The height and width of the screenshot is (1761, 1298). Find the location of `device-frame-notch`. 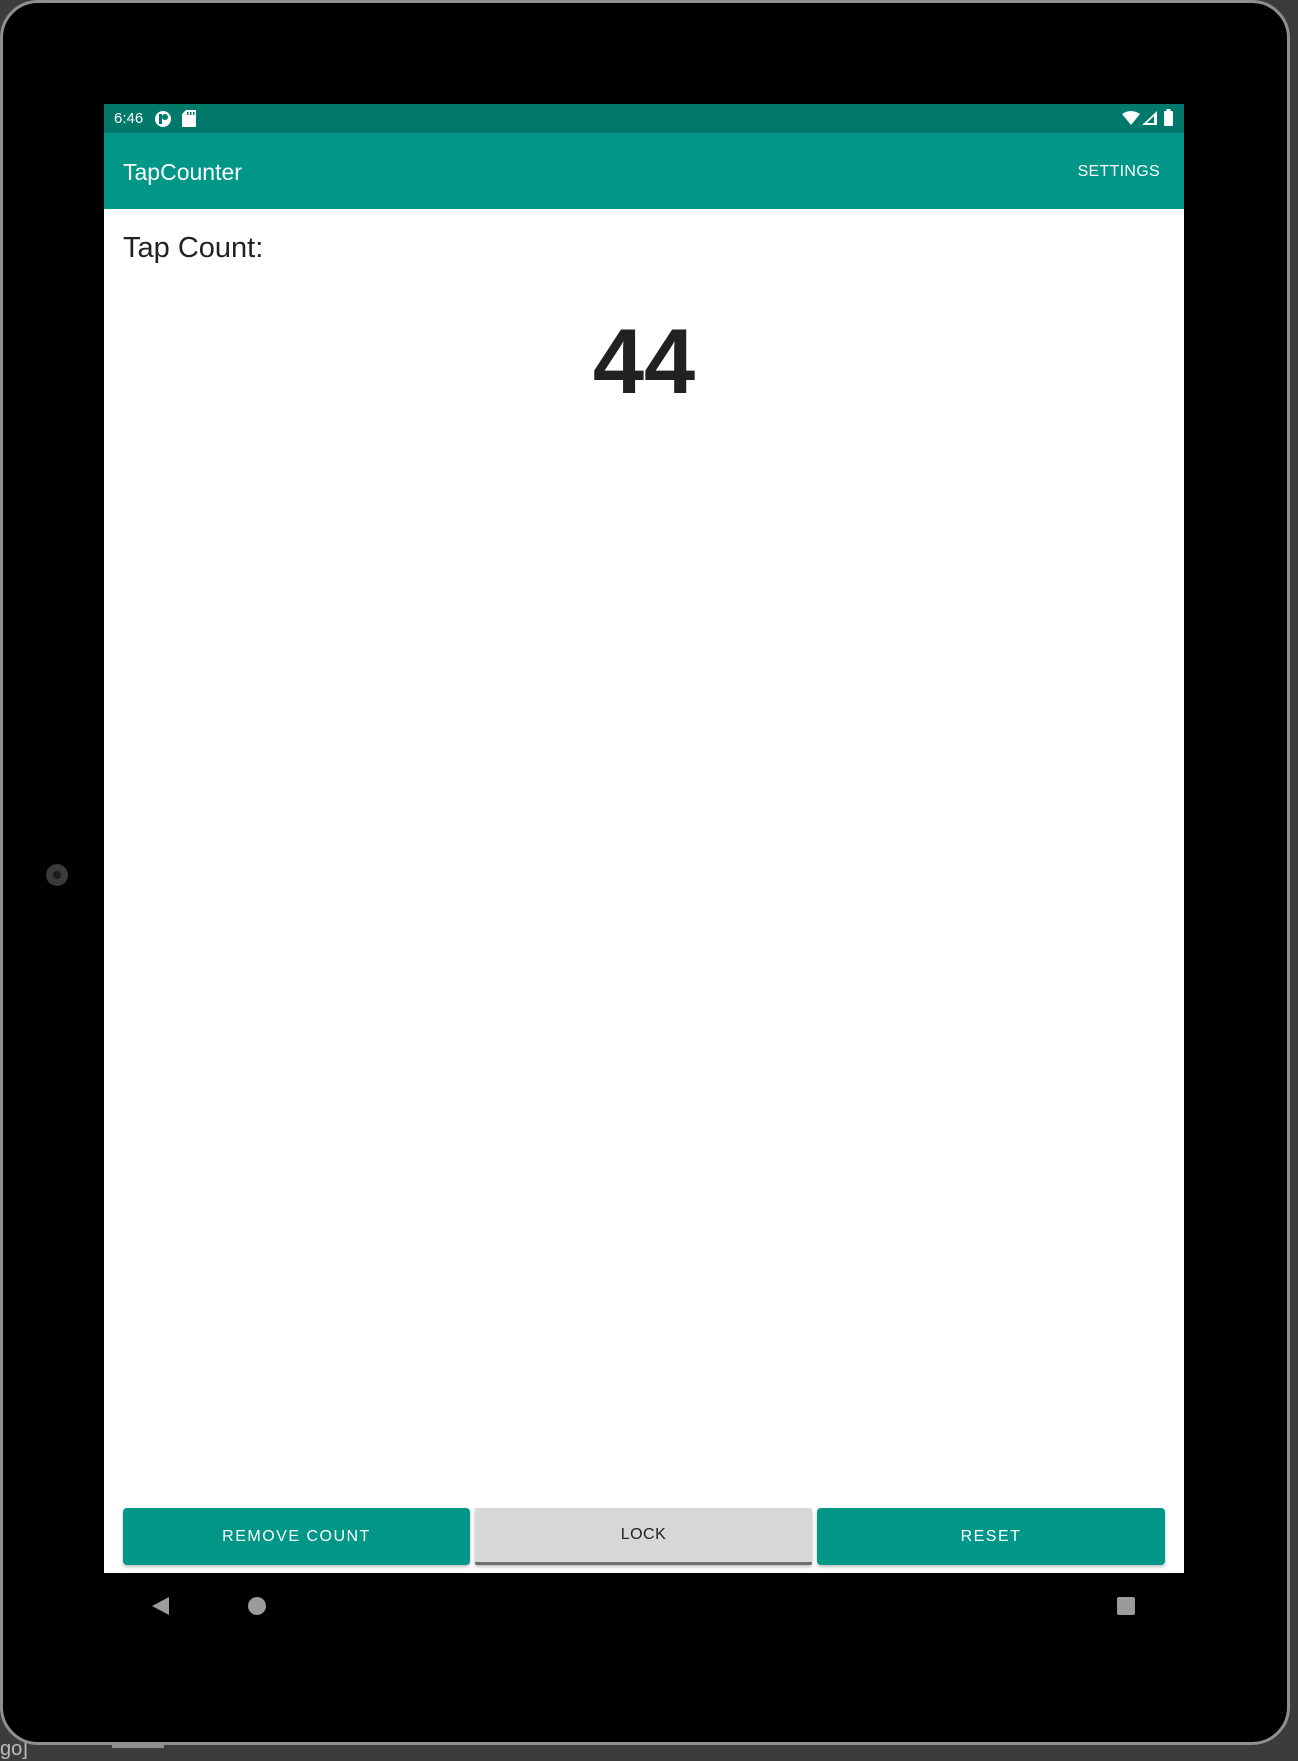

device-frame-notch is located at coordinates (138, 1746).